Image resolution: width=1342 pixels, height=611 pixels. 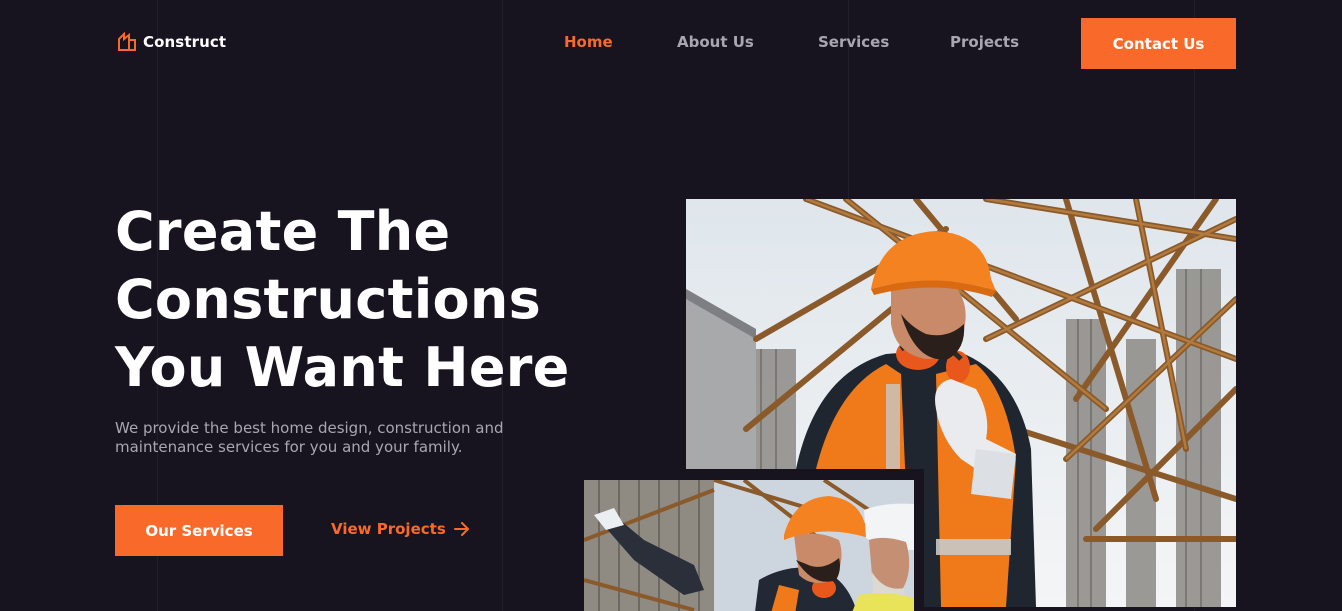 What do you see at coordinates (328, 299) in the screenshot?
I see `hero-title-line: Constructions` at bounding box center [328, 299].